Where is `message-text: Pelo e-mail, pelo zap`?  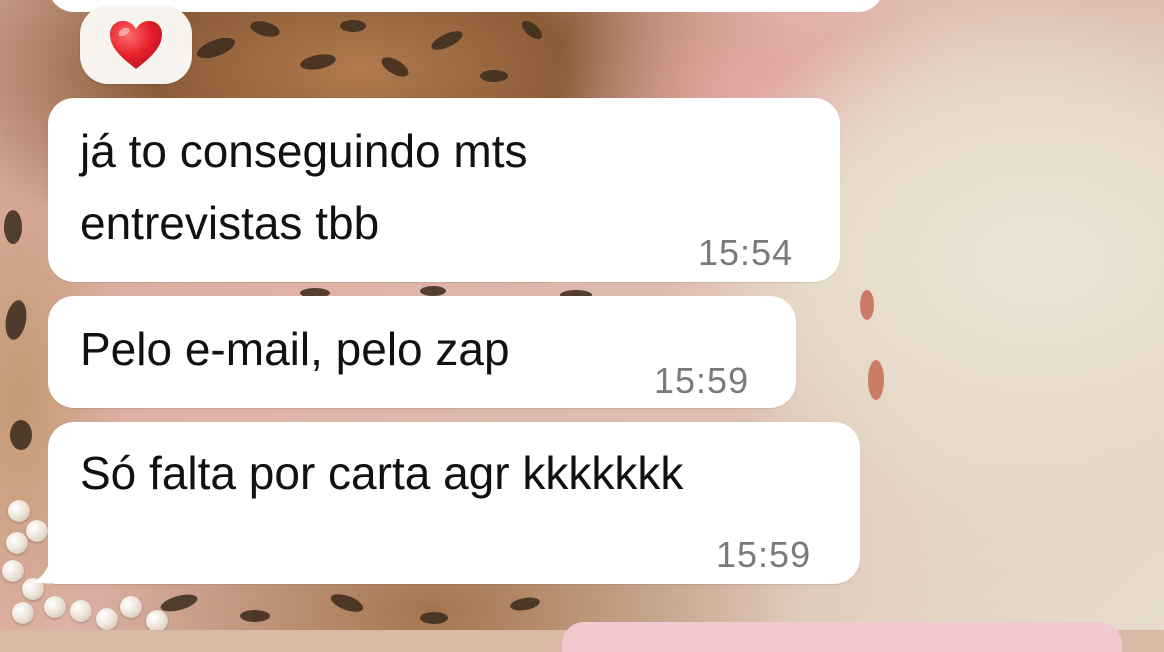 message-text: Pelo e-mail, pelo zap is located at coordinates (295, 349).